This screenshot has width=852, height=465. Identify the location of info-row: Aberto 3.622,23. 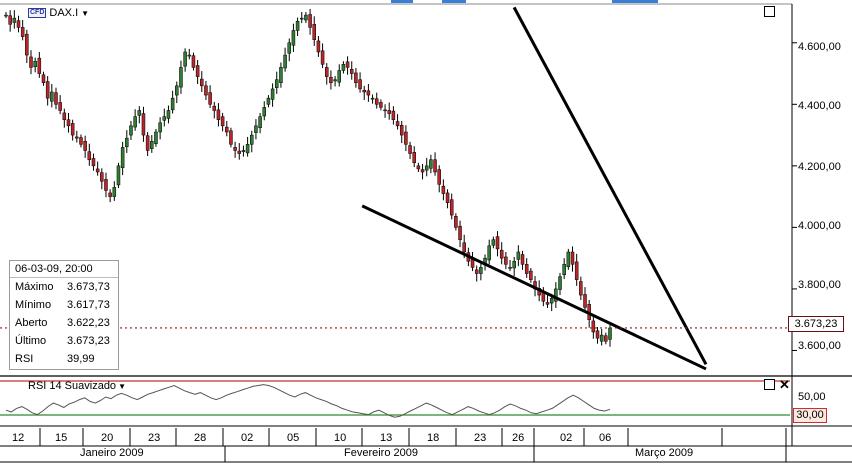
(64, 323).